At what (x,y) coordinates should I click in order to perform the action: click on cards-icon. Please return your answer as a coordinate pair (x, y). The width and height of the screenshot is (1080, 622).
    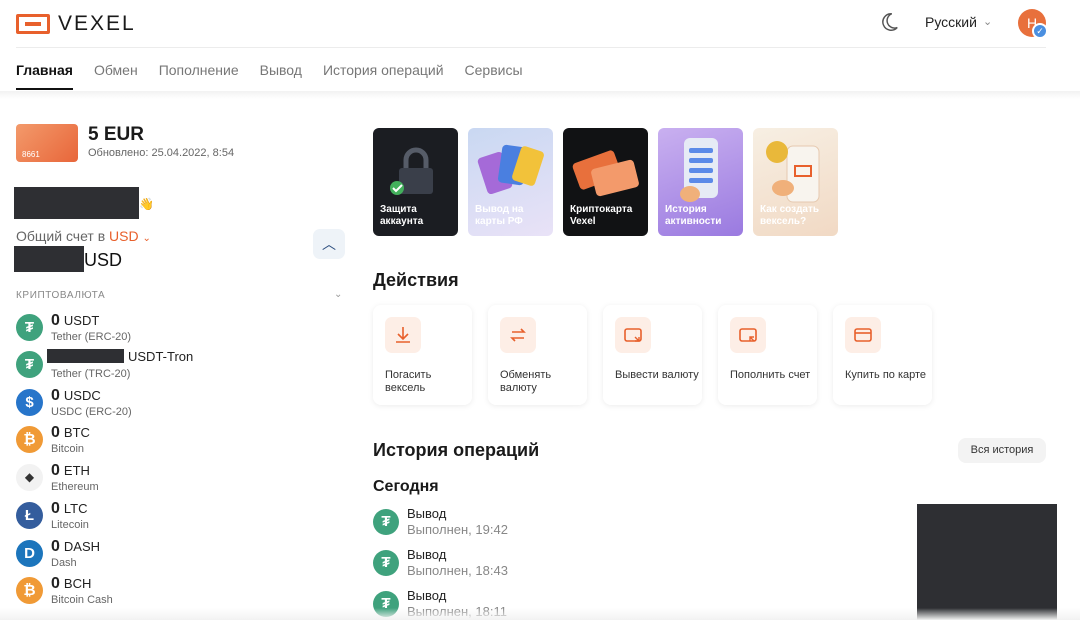
    Looking at the image, I should click on (510, 169).